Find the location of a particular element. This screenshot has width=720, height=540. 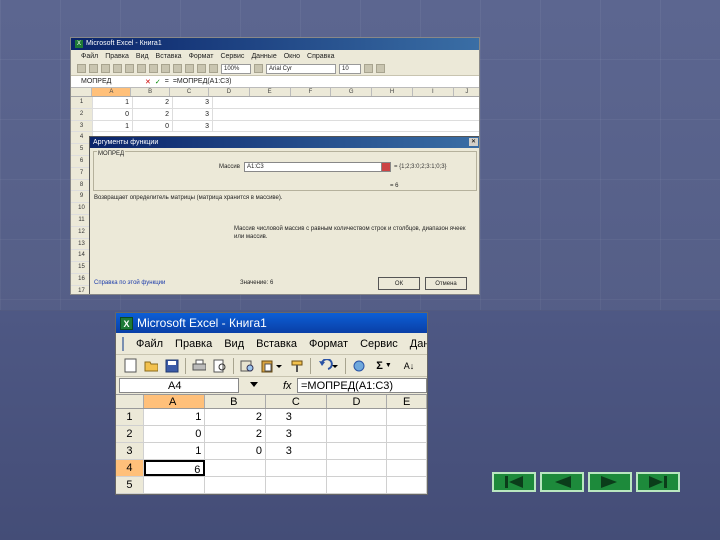

cell-c2: 3 is located at coordinates (296, 434).